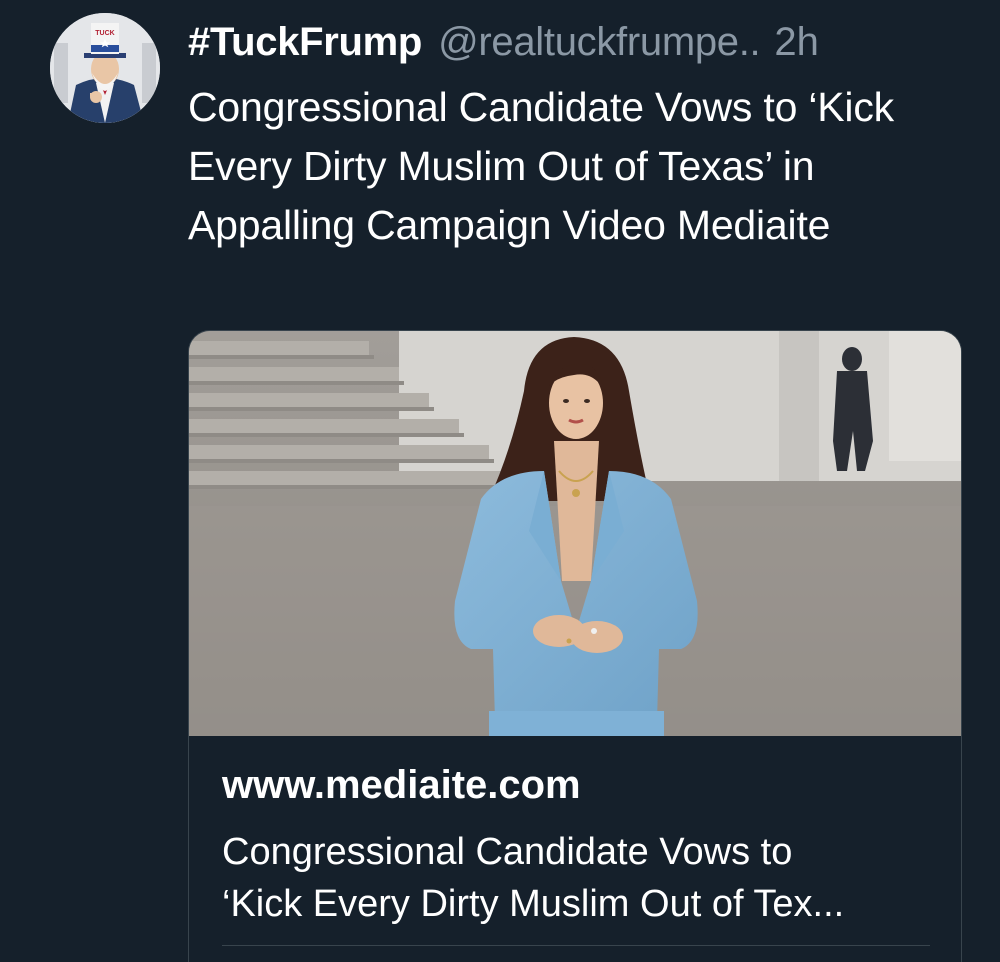  I want to click on display-name: #TuckFrump, so click(305, 42).